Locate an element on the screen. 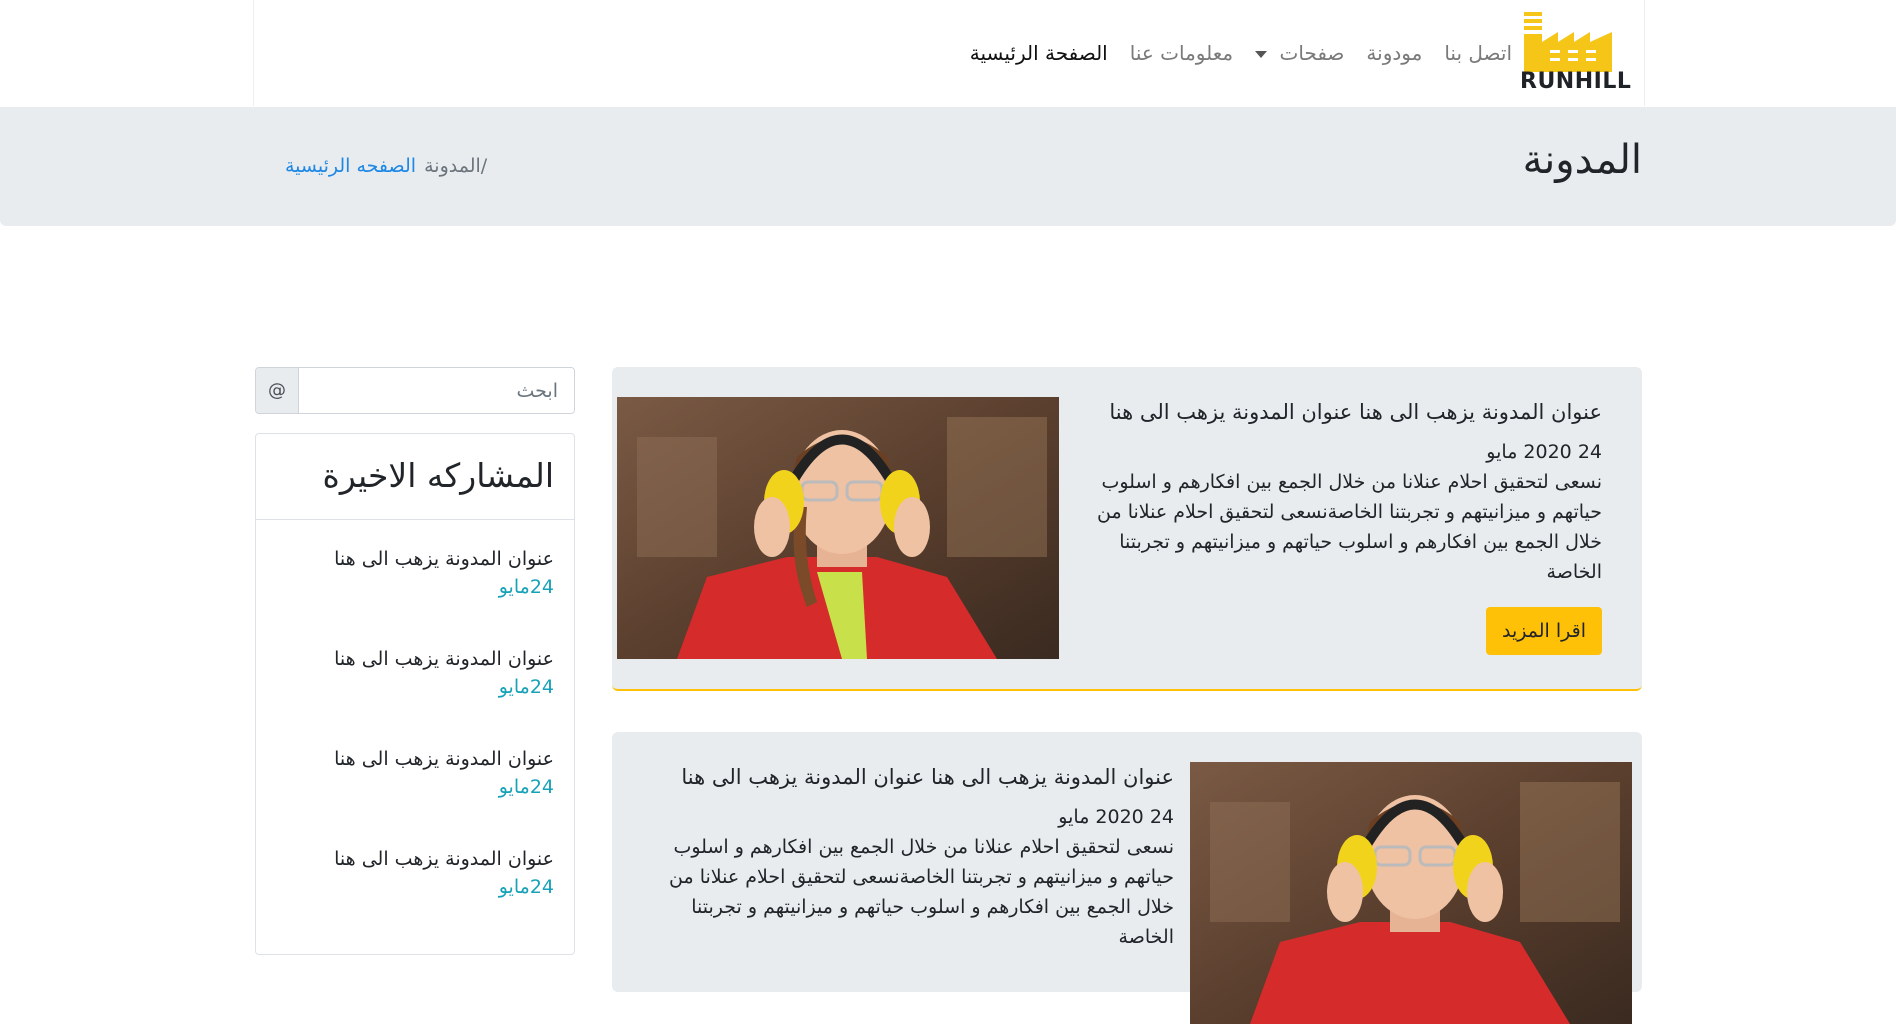 The width and height of the screenshot is (1896, 1024). nav-home: الصفحة الرئيسية is located at coordinates (1039, 53).